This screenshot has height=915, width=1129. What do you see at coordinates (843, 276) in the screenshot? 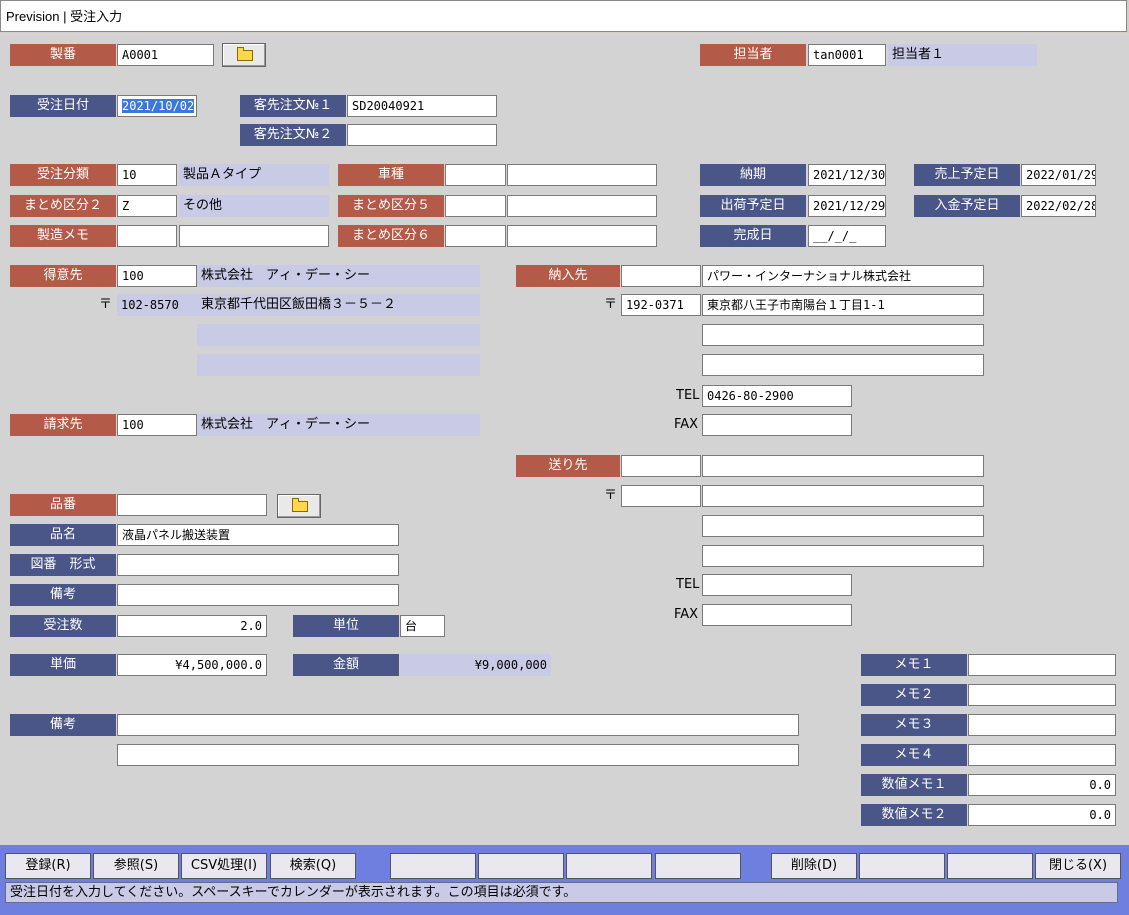
I see `delivery-name-input: パワー・インターナショナル株式会社` at bounding box center [843, 276].